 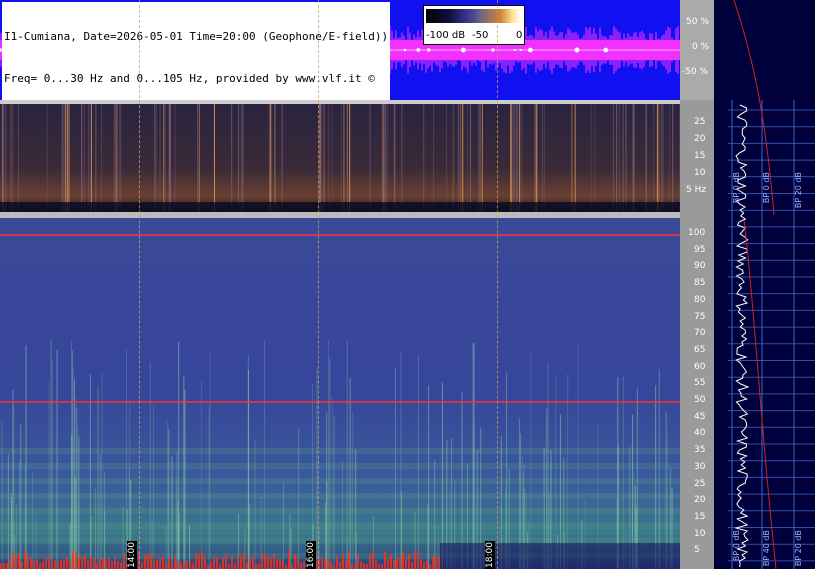 What do you see at coordinates (700, 122) in the screenshot?
I see `low-frequency-tick: 25` at bounding box center [700, 122].